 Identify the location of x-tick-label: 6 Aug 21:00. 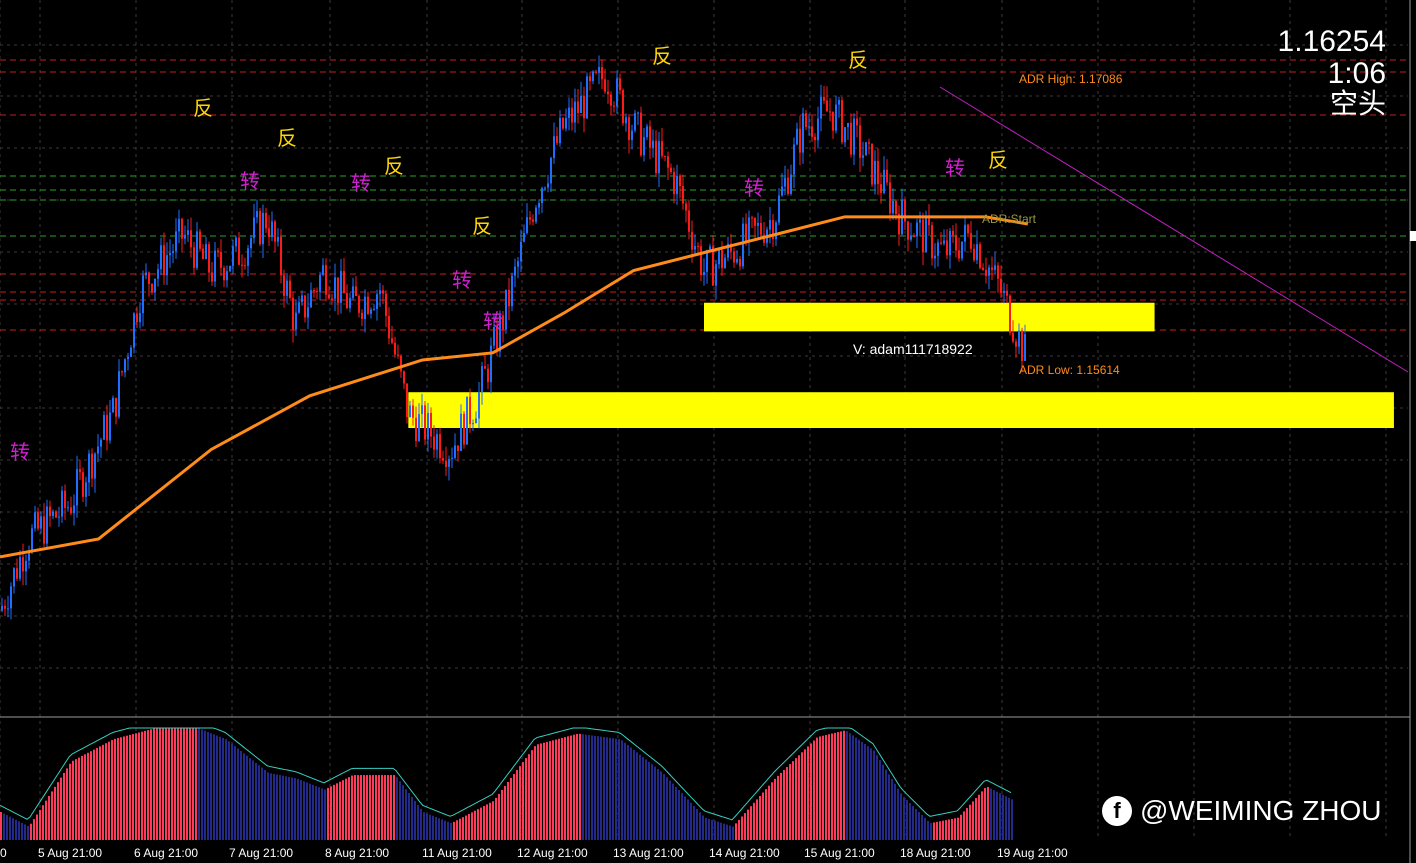
(166, 853).